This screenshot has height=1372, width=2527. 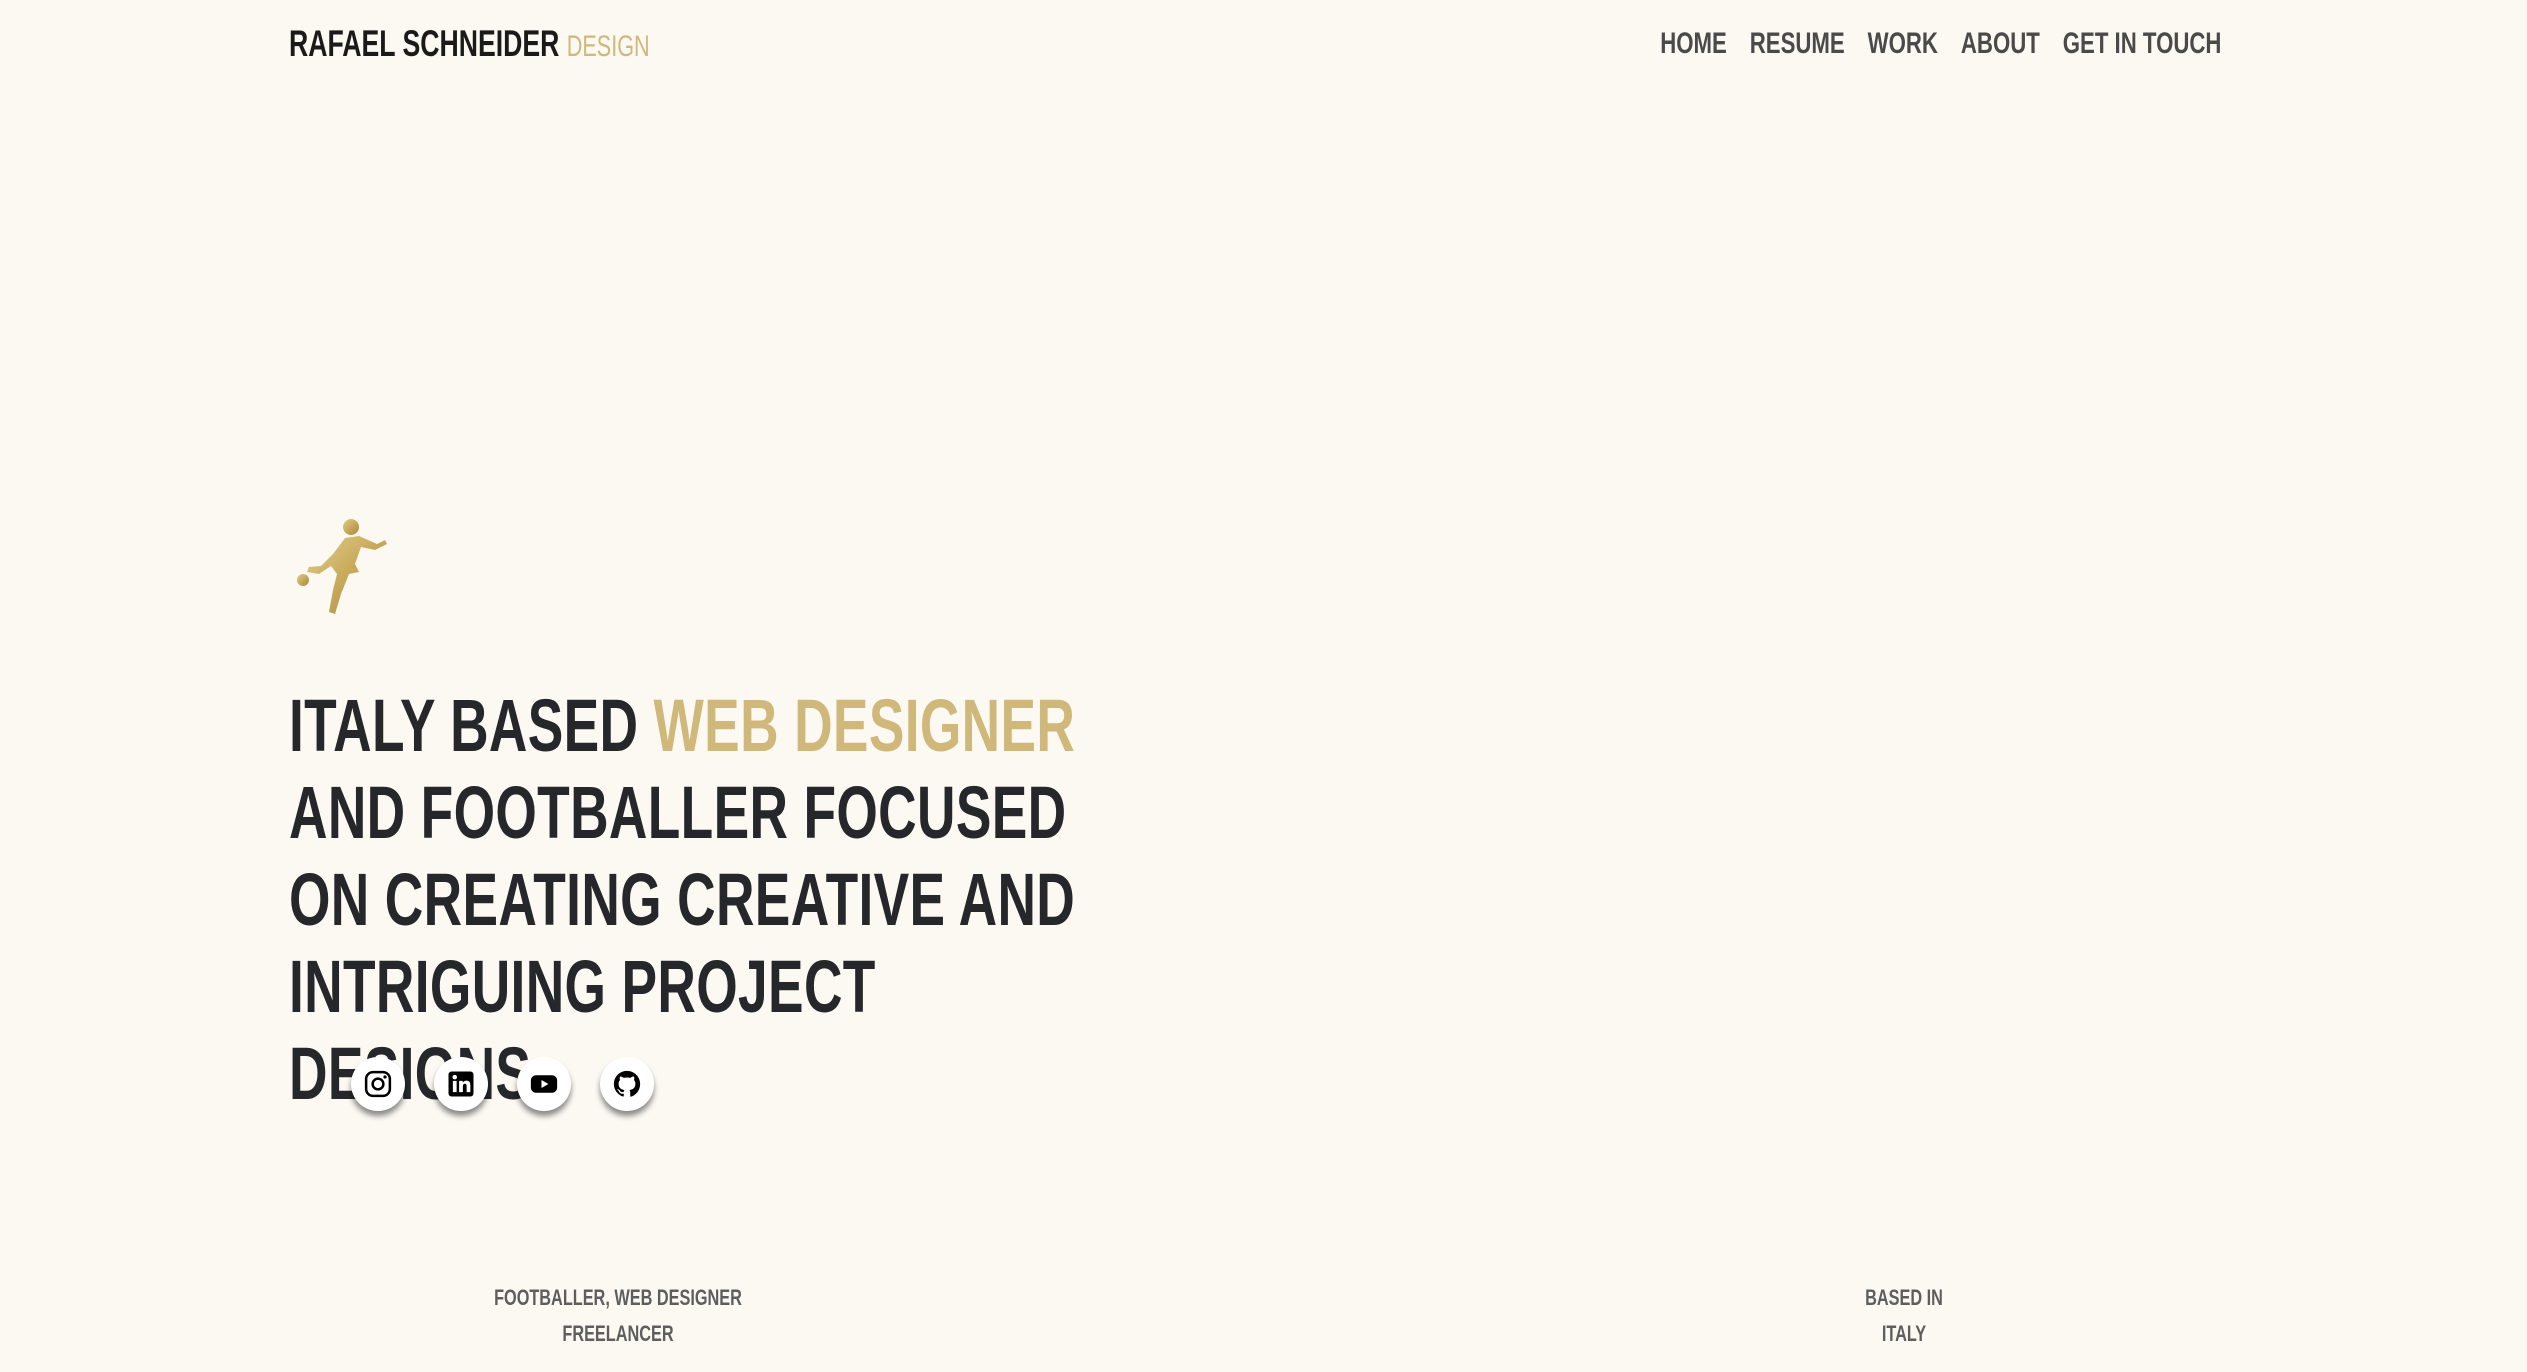 What do you see at coordinates (608, 46) in the screenshot?
I see `brand-accent: DESIGN` at bounding box center [608, 46].